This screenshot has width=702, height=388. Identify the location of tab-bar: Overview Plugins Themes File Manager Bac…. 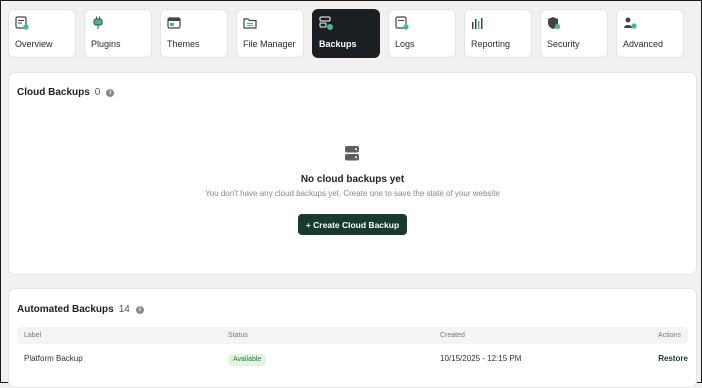
(346, 33).